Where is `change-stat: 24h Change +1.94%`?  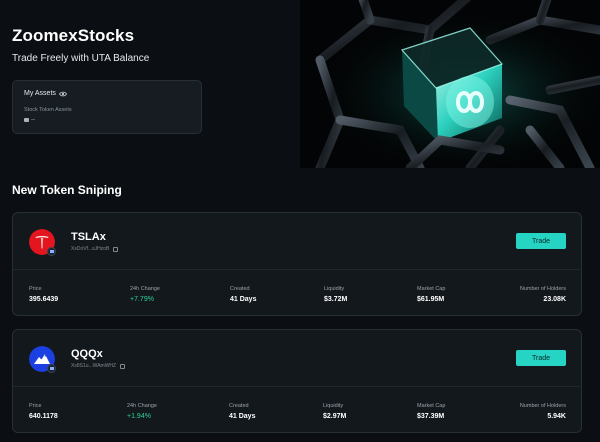 change-stat: 24h Change +1.94% is located at coordinates (142, 411).